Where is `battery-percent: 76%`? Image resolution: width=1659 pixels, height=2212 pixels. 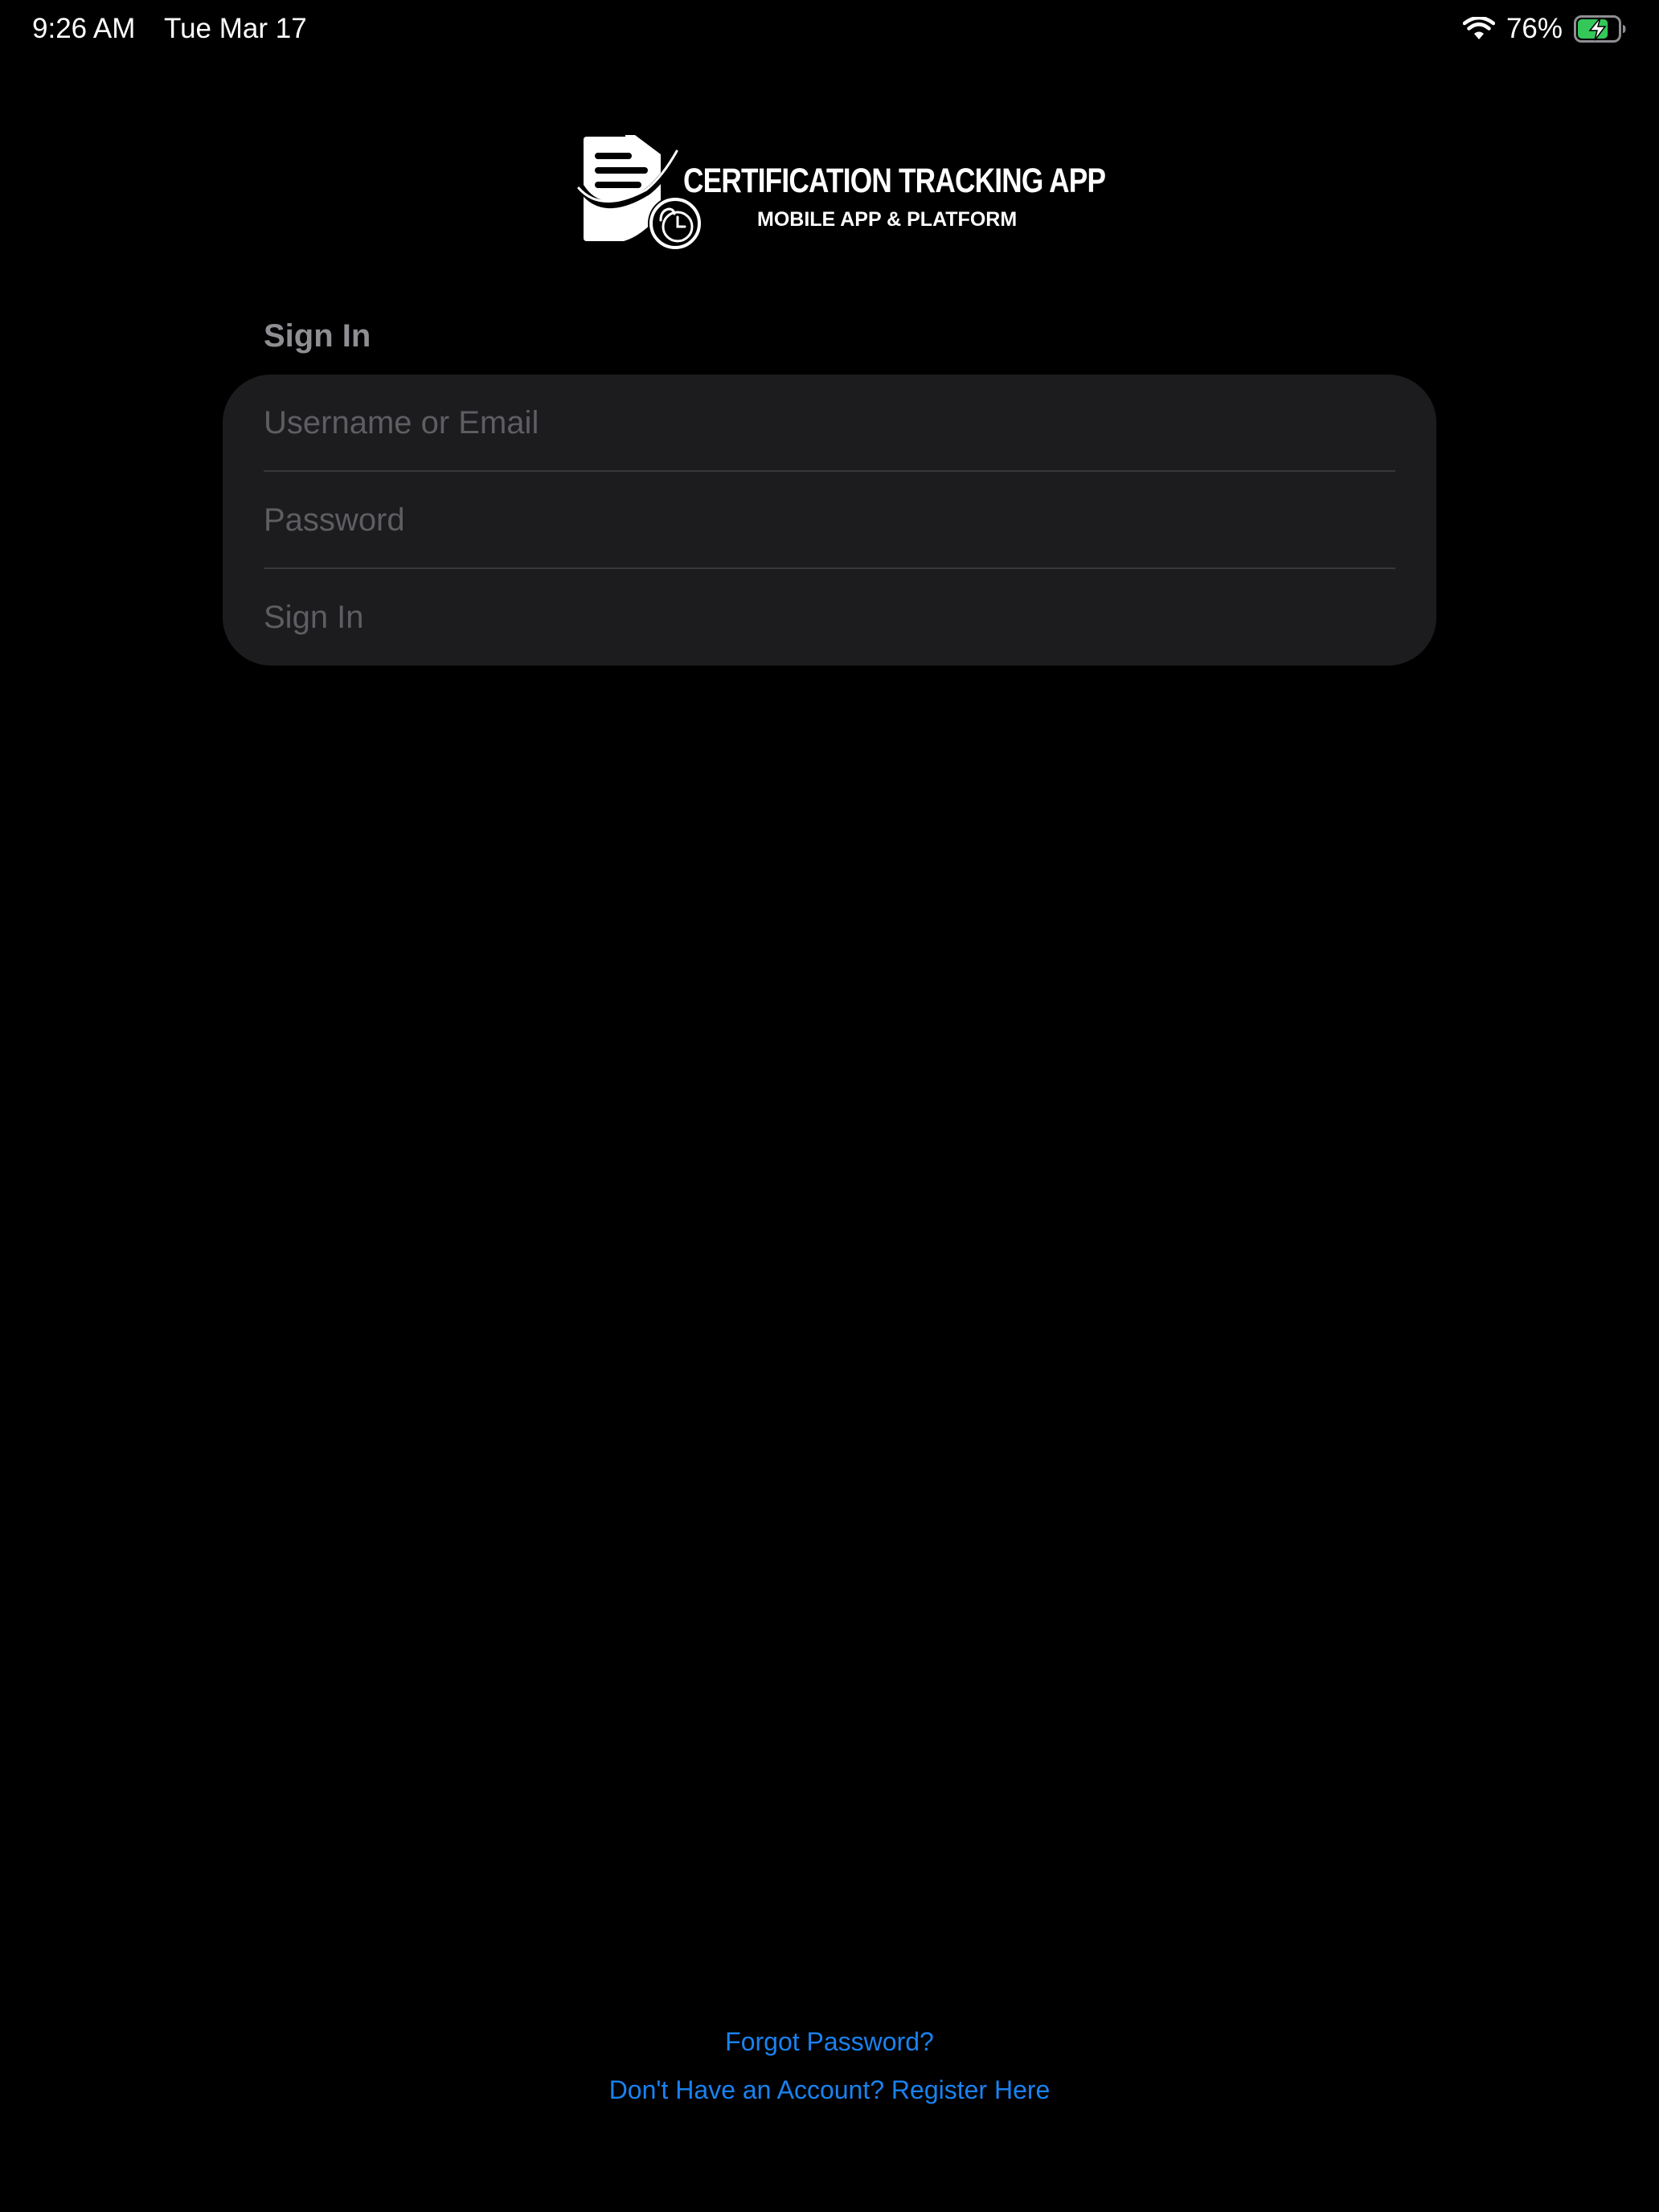 battery-percent: 76% is located at coordinates (1534, 28).